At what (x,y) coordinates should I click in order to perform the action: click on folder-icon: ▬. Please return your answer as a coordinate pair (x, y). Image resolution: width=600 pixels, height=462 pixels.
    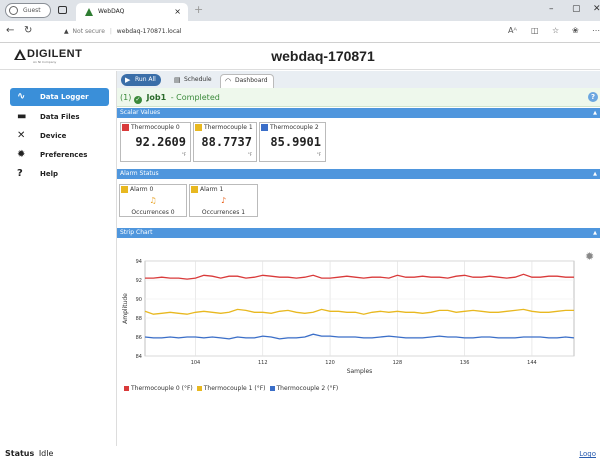
    Looking at the image, I should click on (22, 116).